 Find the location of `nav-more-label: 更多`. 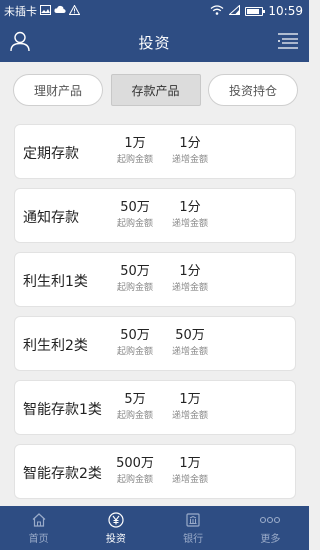

nav-more-label: 更多 is located at coordinates (270, 539).